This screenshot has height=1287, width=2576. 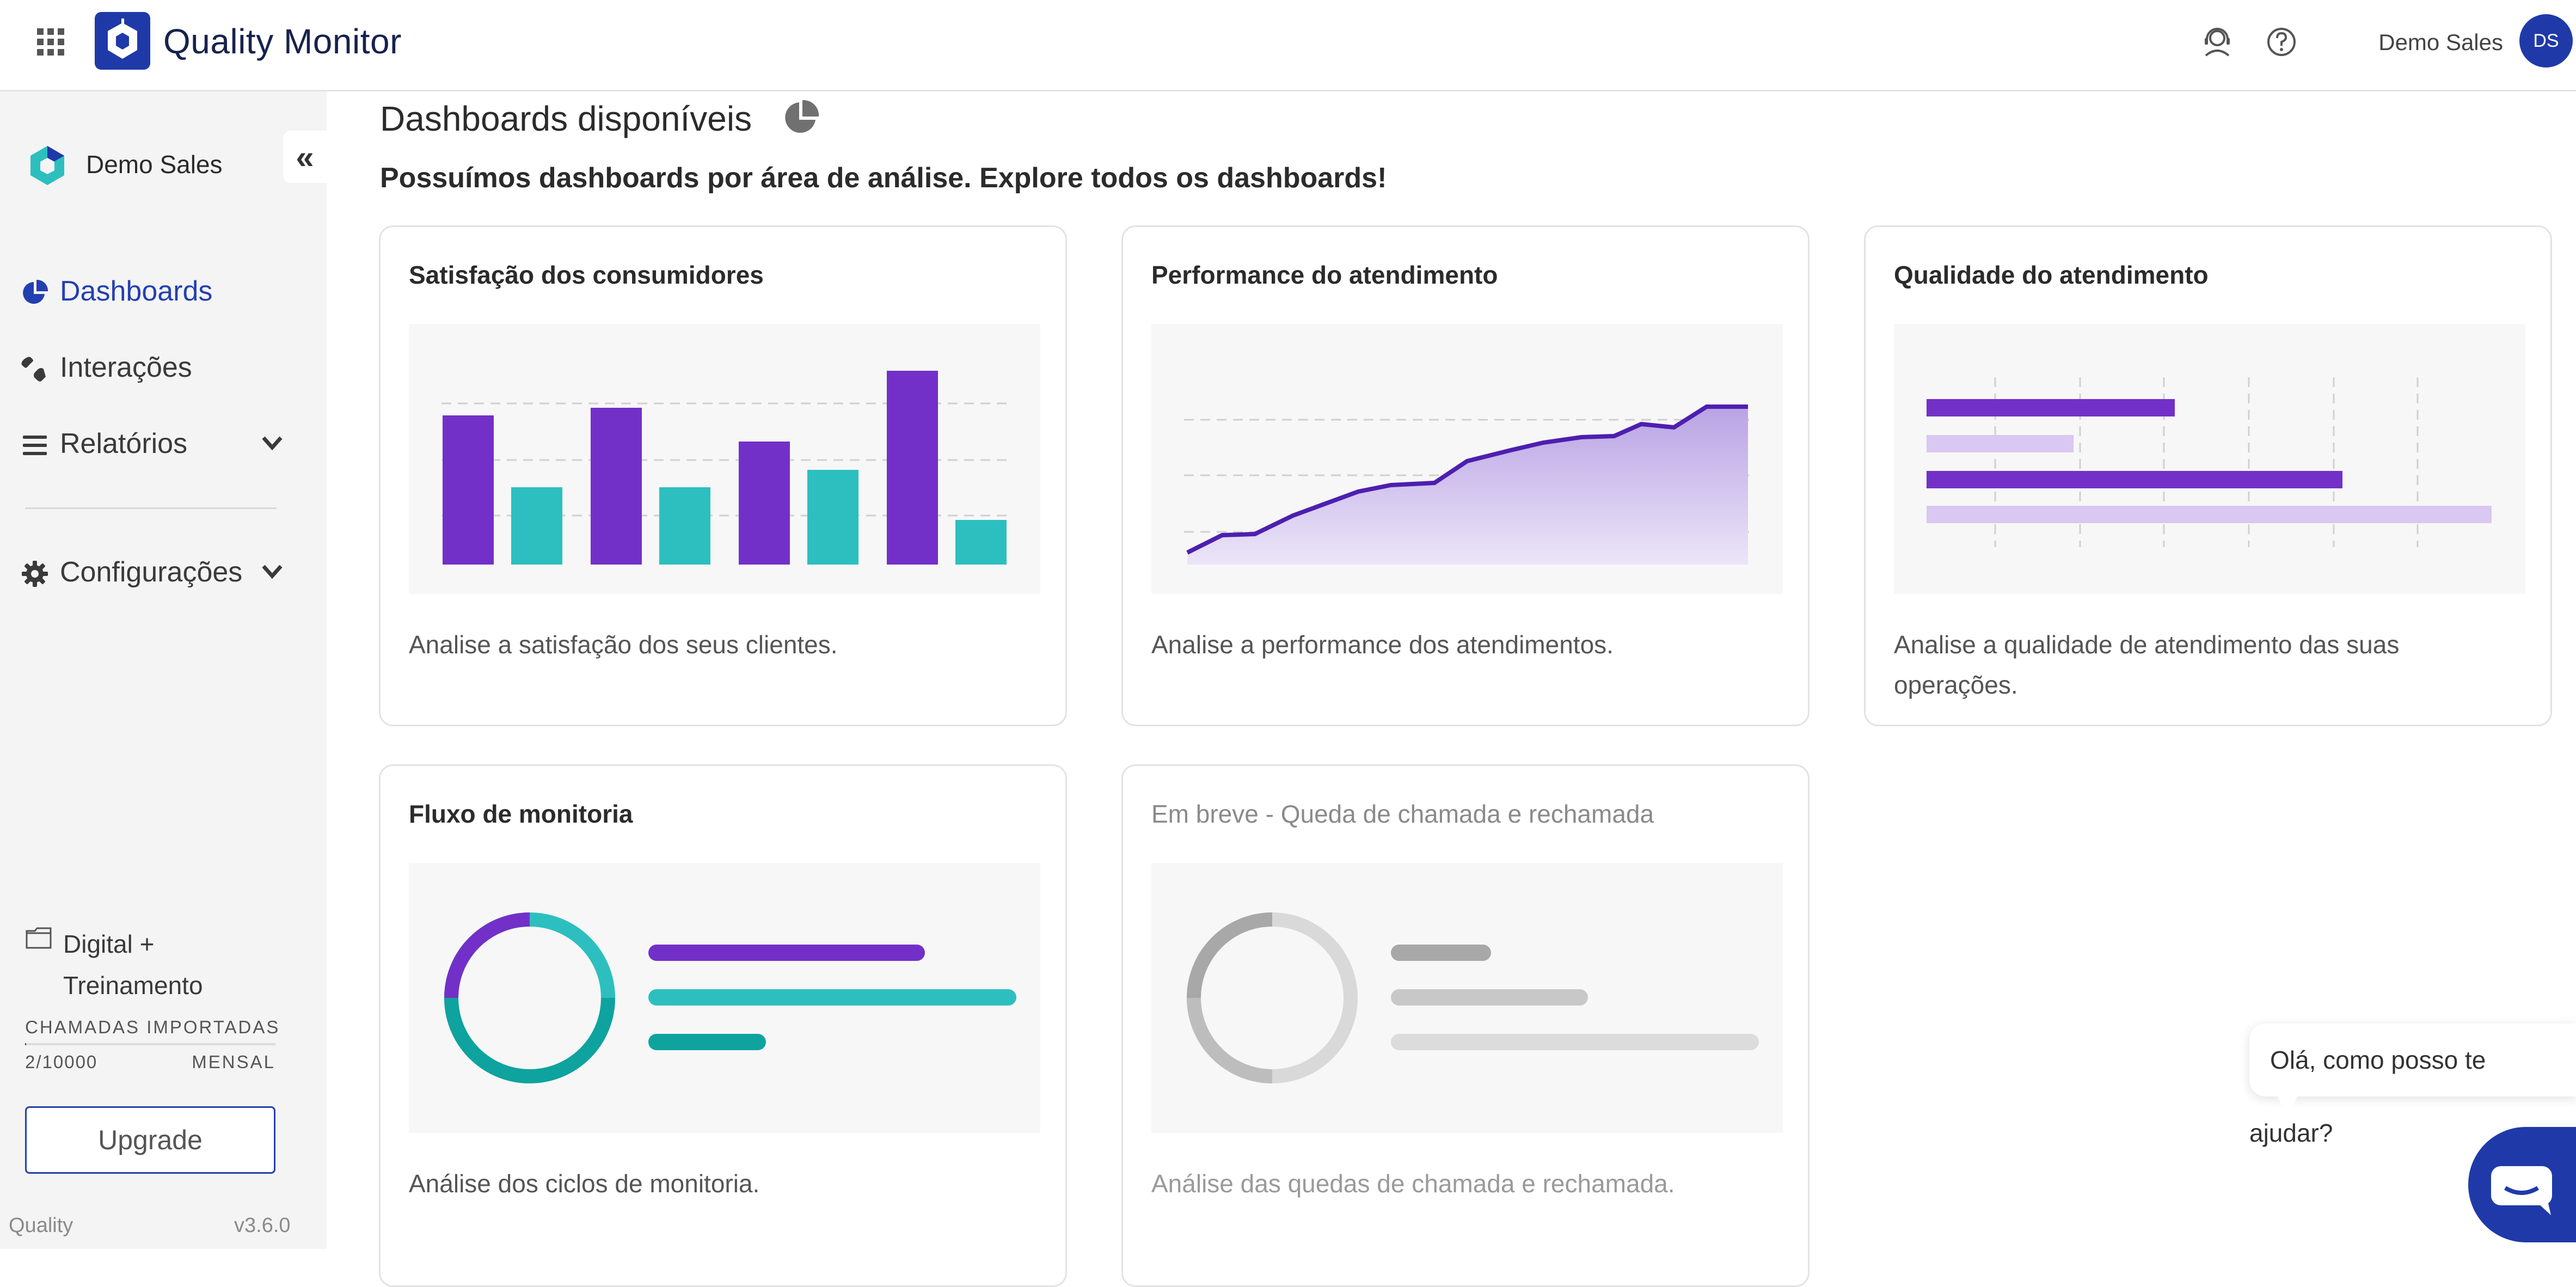 I want to click on card-description: Analise a satisfação dos seus clientes., so click(x=623, y=644).